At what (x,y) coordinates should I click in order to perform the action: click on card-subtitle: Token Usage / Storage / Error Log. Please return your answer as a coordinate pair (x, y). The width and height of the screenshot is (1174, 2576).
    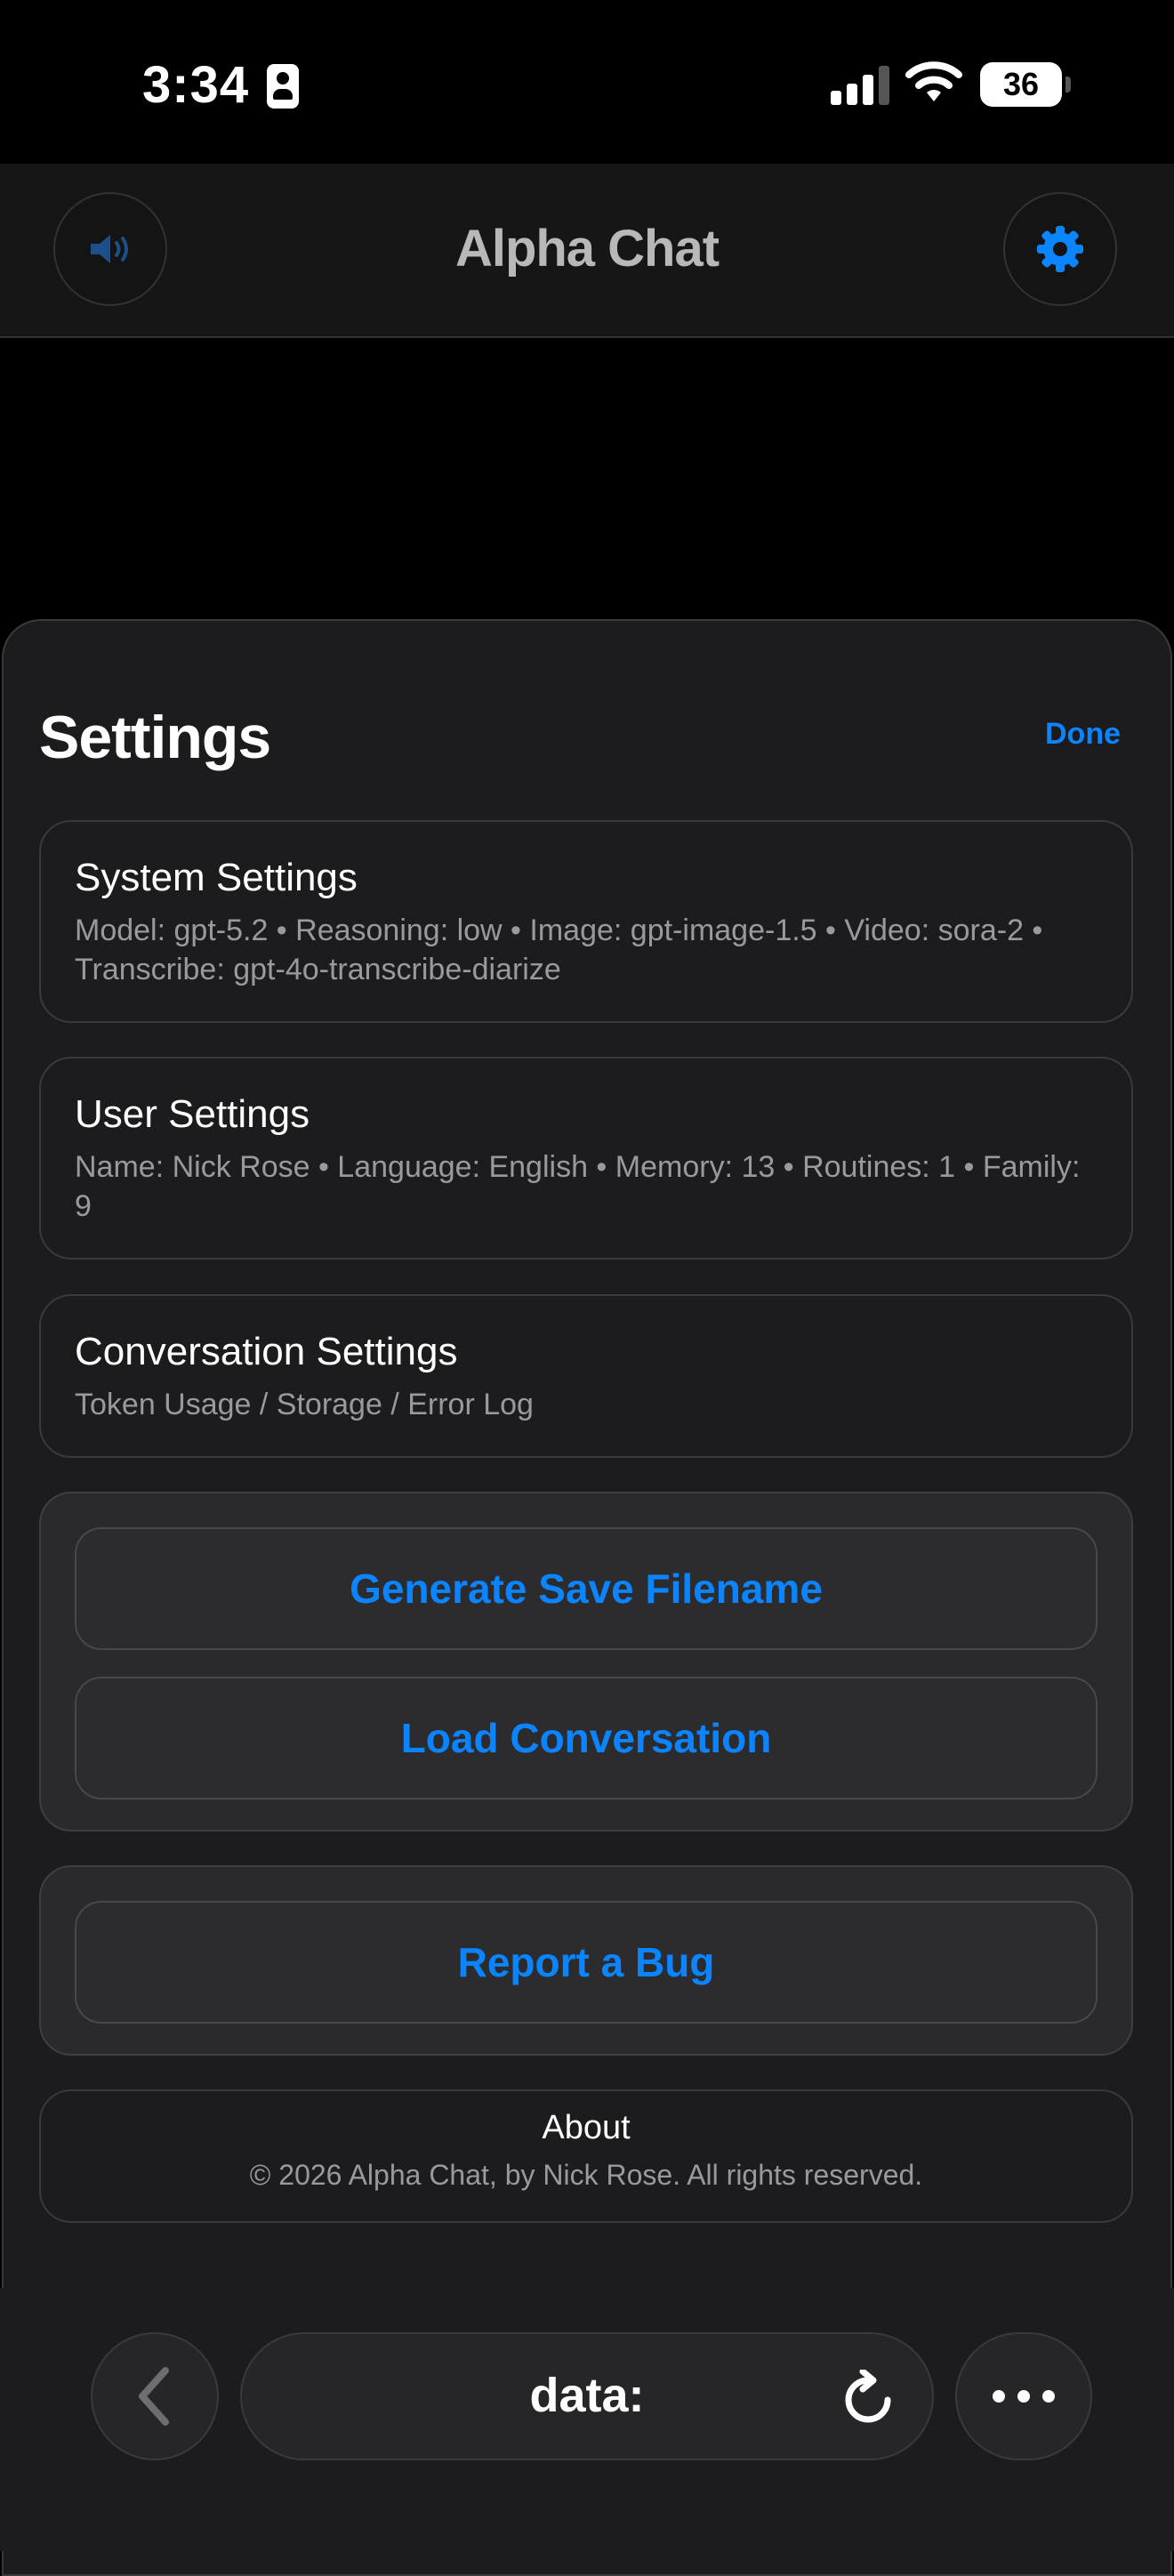
    Looking at the image, I should click on (304, 1404).